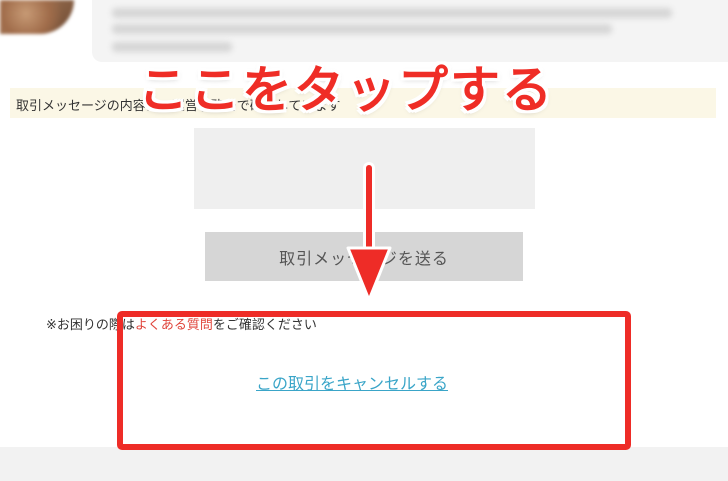 The width and height of the screenshot is (728, 481). I want to click on annotation-callout: ここをタップする, so click(346, 90).